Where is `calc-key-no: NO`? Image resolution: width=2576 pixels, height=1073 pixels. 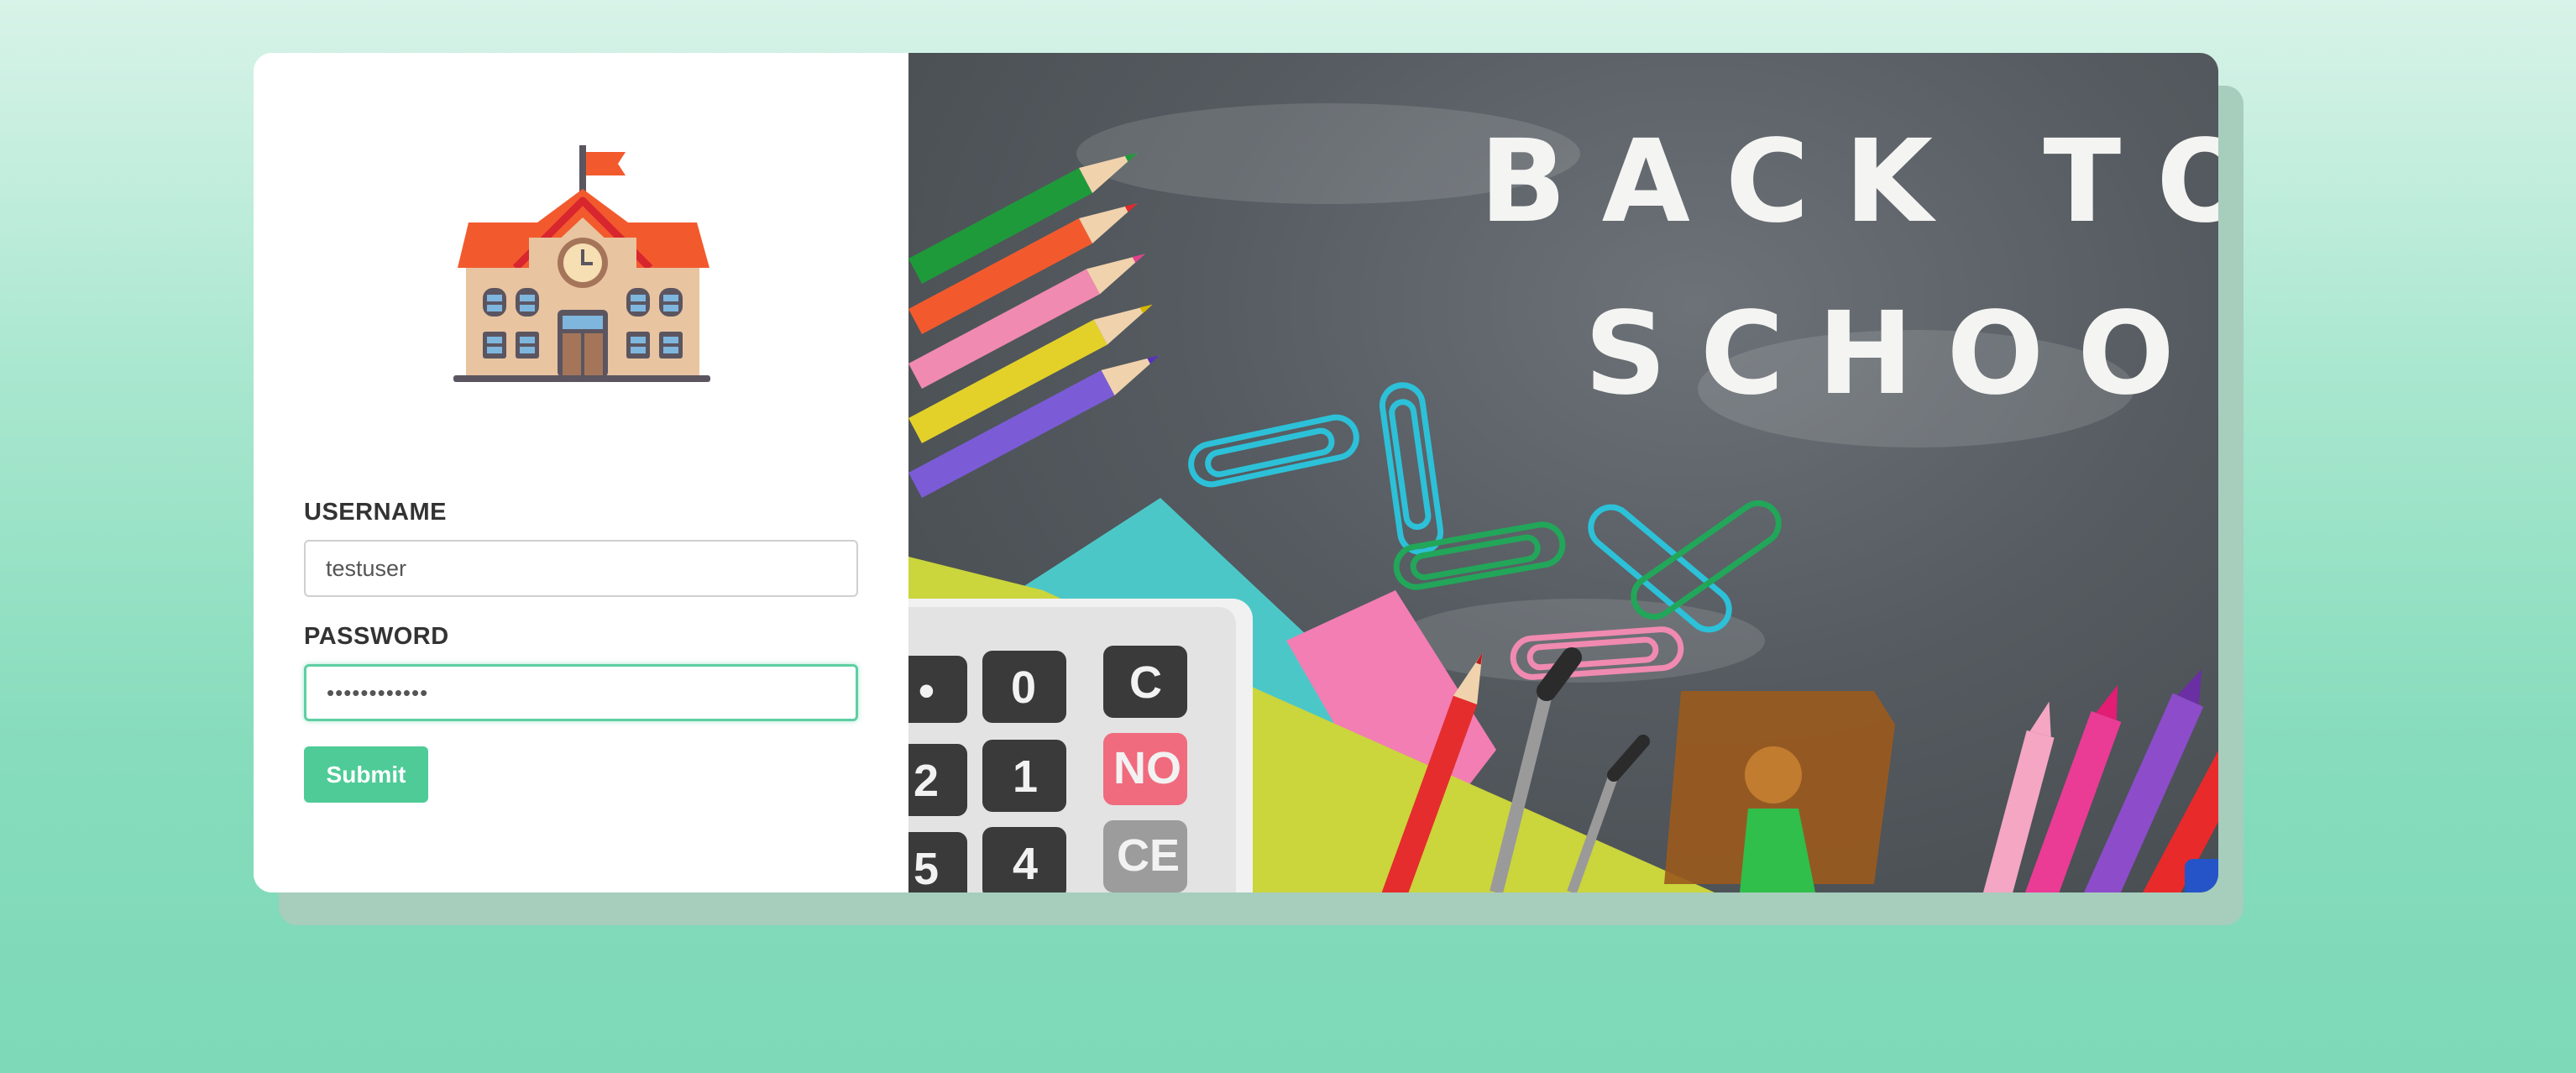
calc-key-no: NO is located at coordinates (1147, 768).